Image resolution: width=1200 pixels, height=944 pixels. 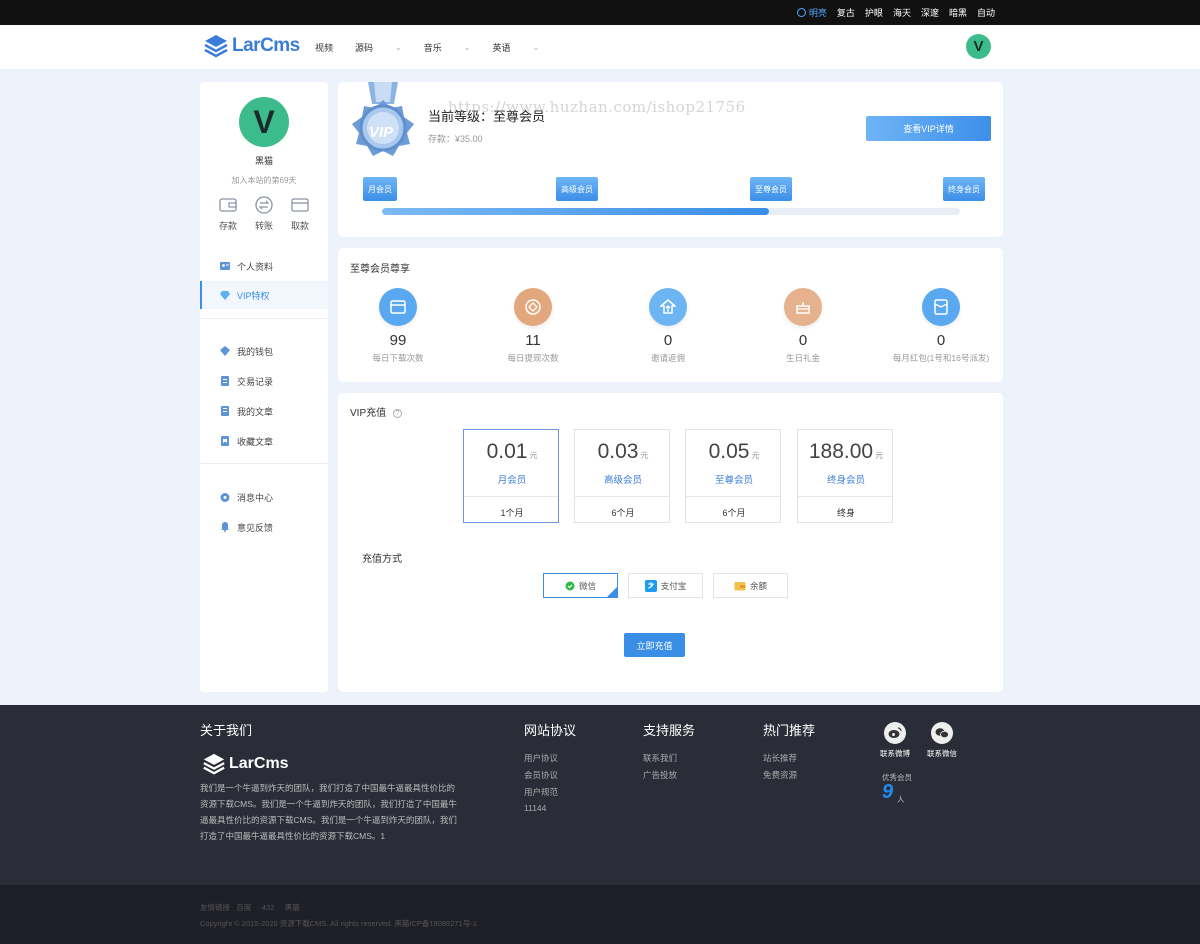 What do you see at coordinates (511, 476) in the screenshot?
I see `plan-monthly: 0.01 元 月会员 1个月` at bounding box center [511, 476].